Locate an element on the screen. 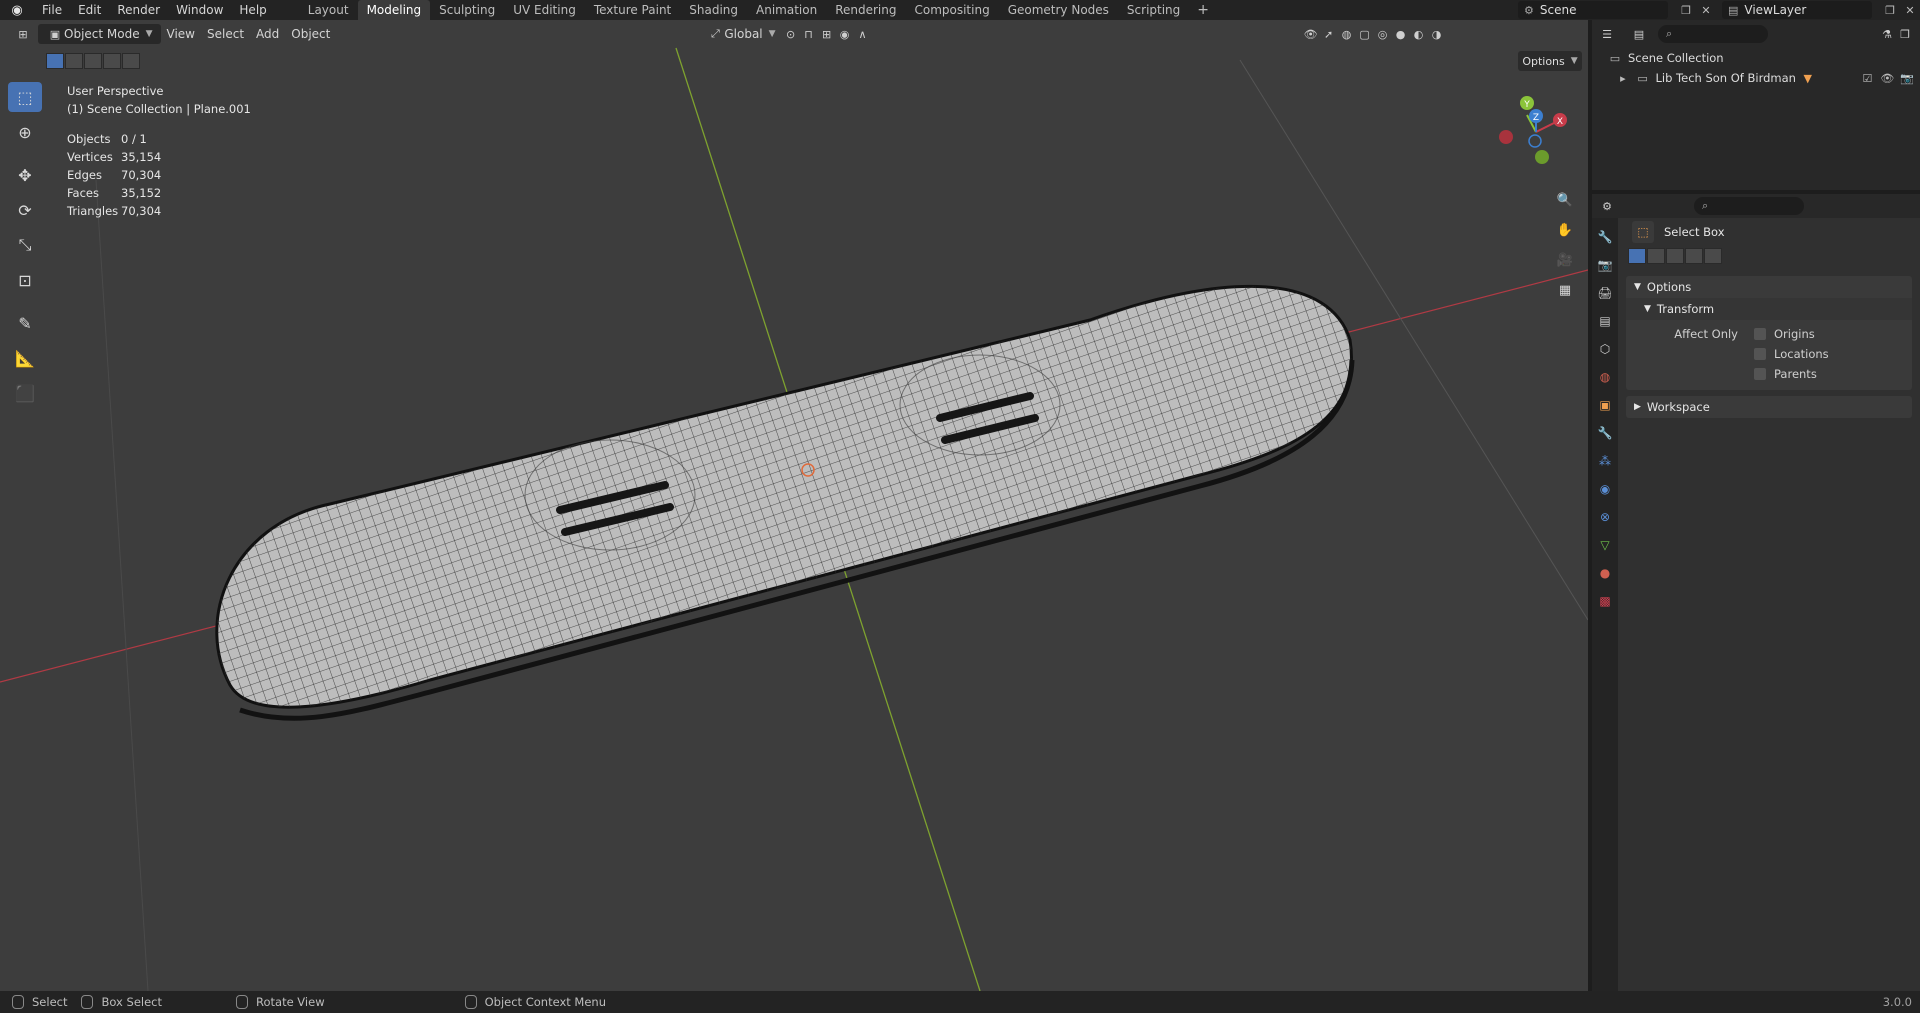  origins-checkbox is located at coordinates (1760, 334).